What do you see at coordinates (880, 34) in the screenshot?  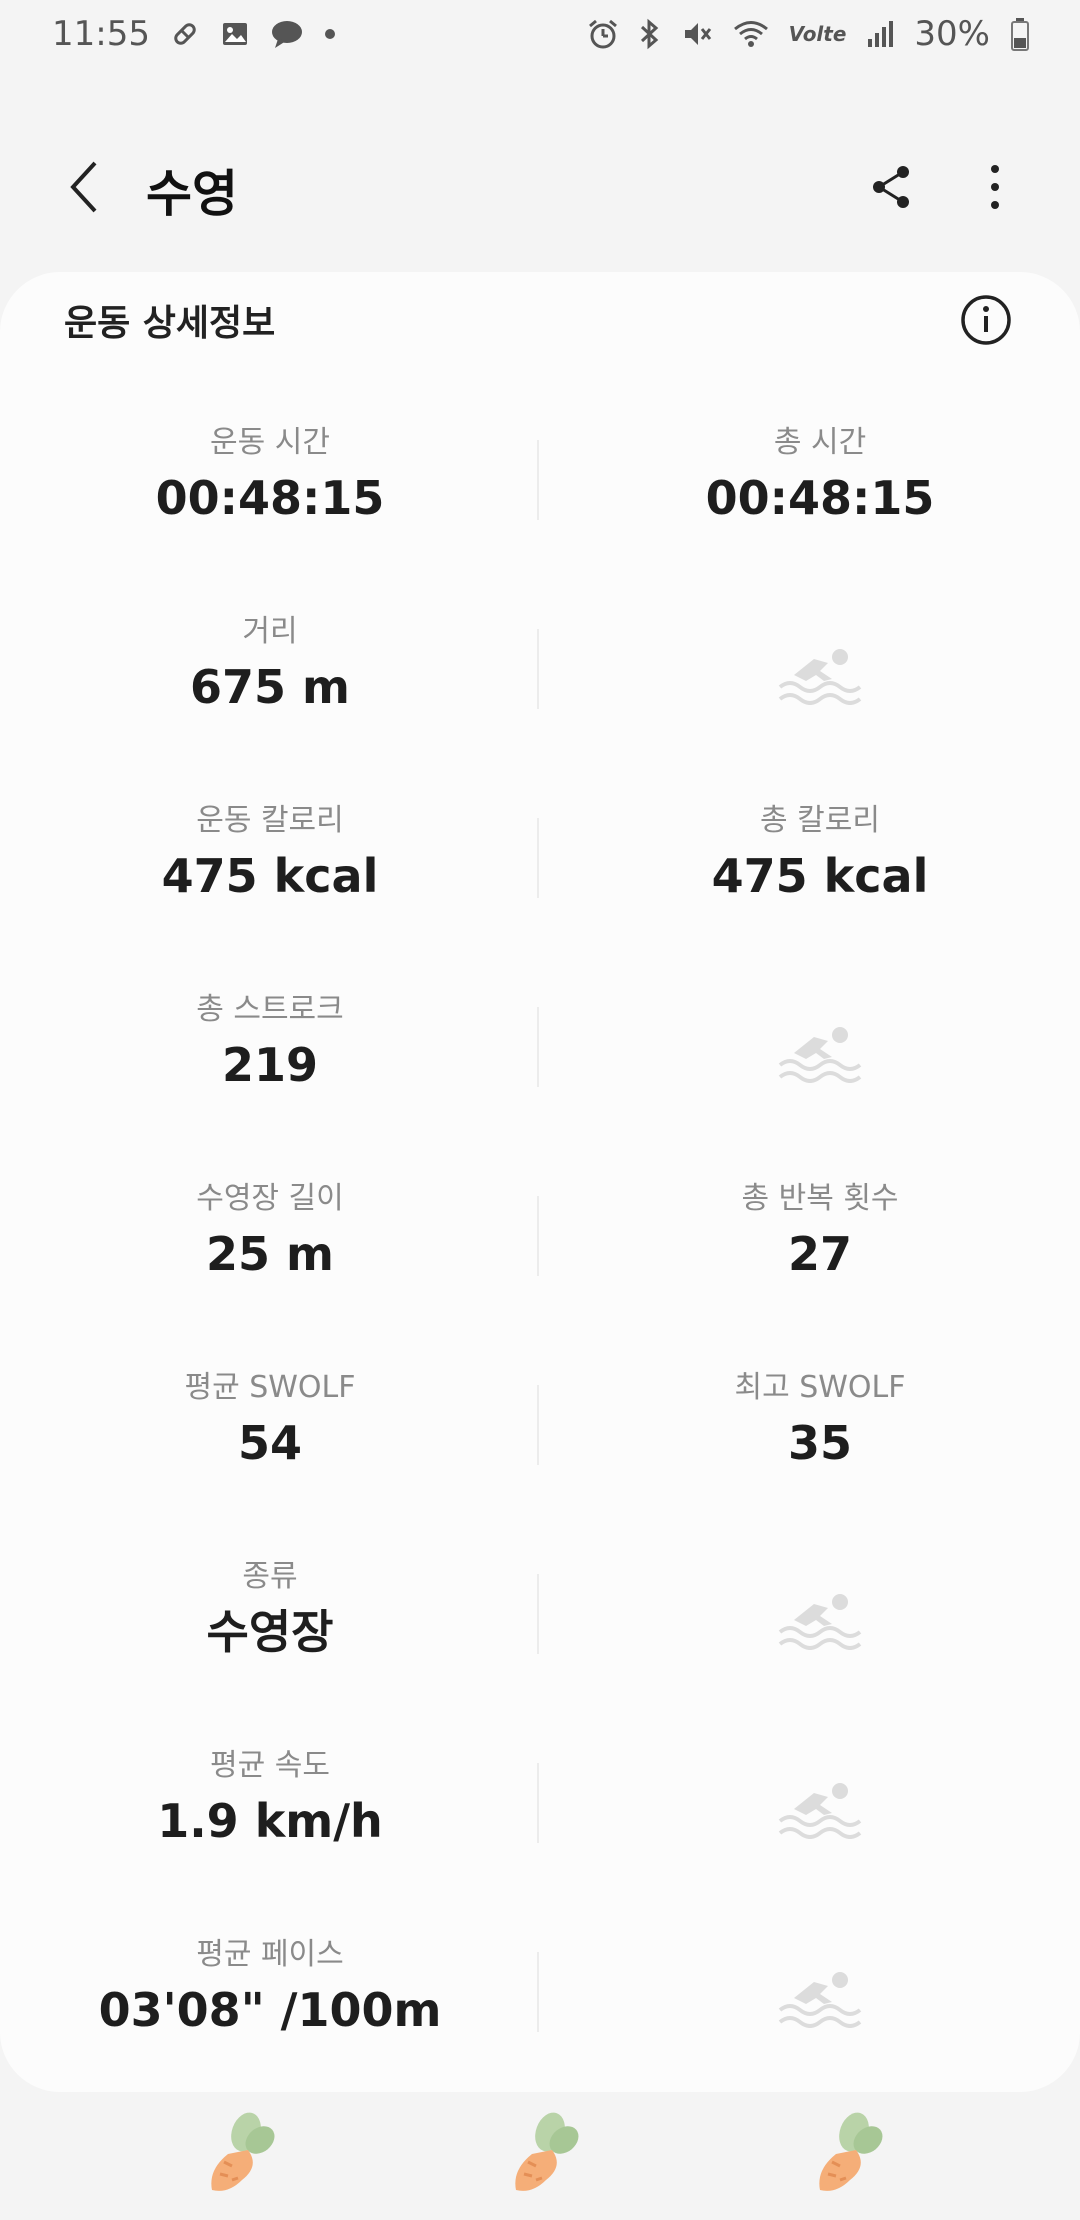 I see `signal-icon` at bounding box center [880, 34].